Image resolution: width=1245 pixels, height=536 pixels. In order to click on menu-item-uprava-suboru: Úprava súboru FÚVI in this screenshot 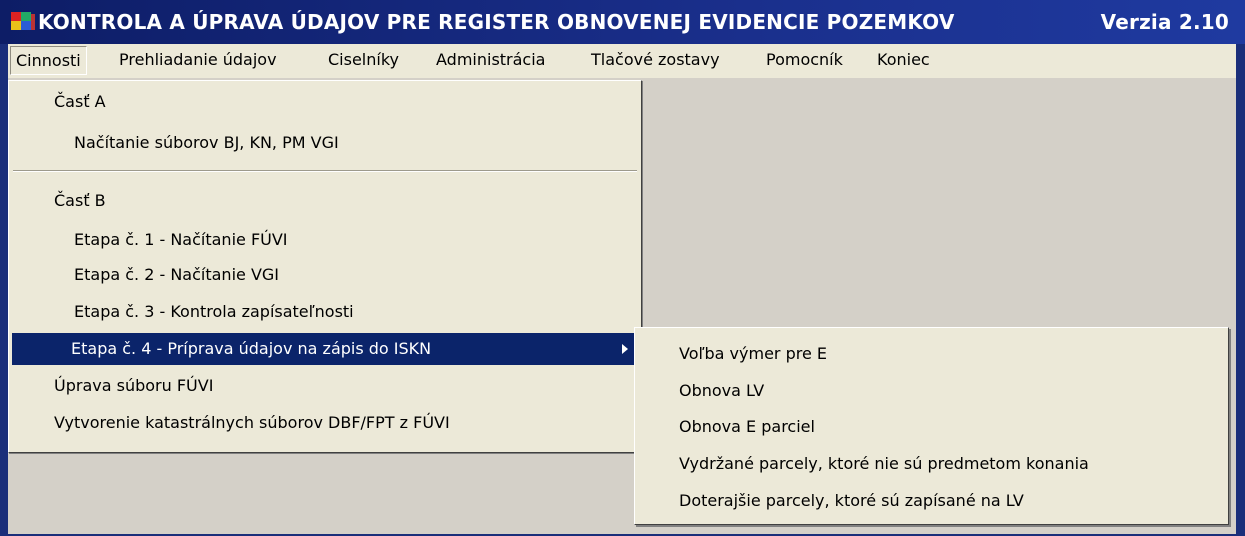, I will do `click(325, 386)`.